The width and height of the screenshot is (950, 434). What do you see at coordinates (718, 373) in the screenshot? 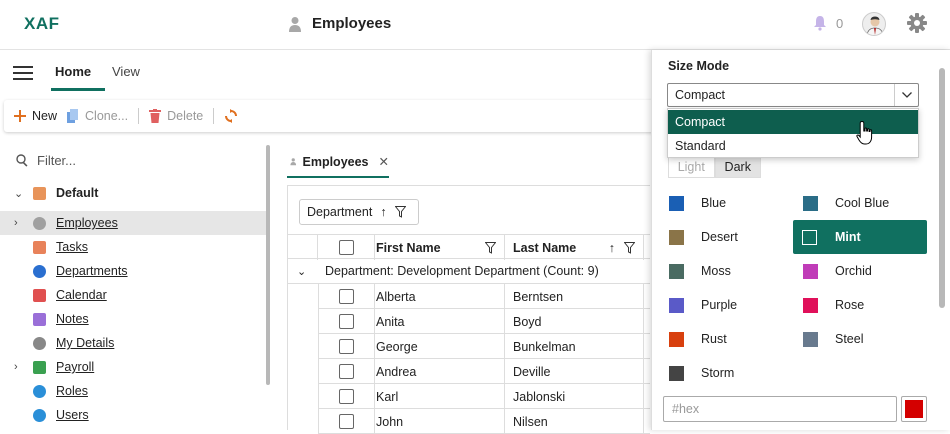
I see `color-label: Storm` at bounding box center [718, 373].